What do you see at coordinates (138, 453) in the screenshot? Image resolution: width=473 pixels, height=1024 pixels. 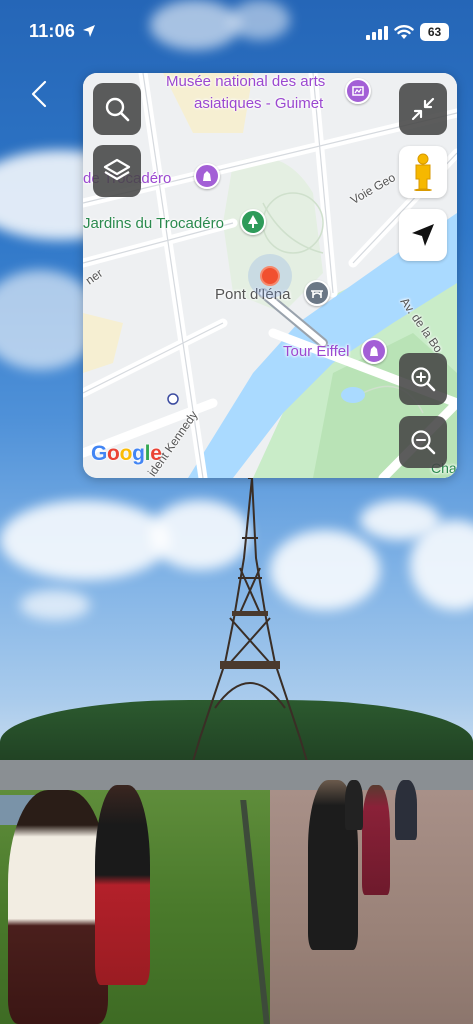 I see `google-logo-letter: g` at bounding box center [138, 453].